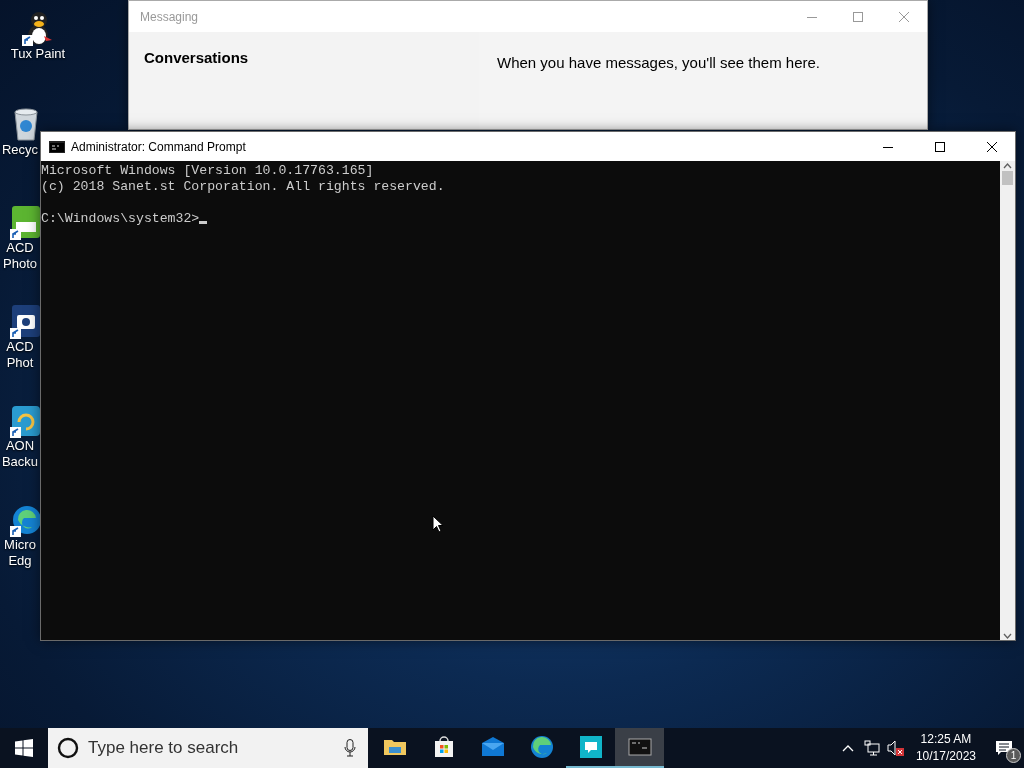 This screenshot has height=768, width=1024. What do you see at coordinates (68, 748) in the screenshot?
I see `cortana-icon` at bounding box center [68, 748].